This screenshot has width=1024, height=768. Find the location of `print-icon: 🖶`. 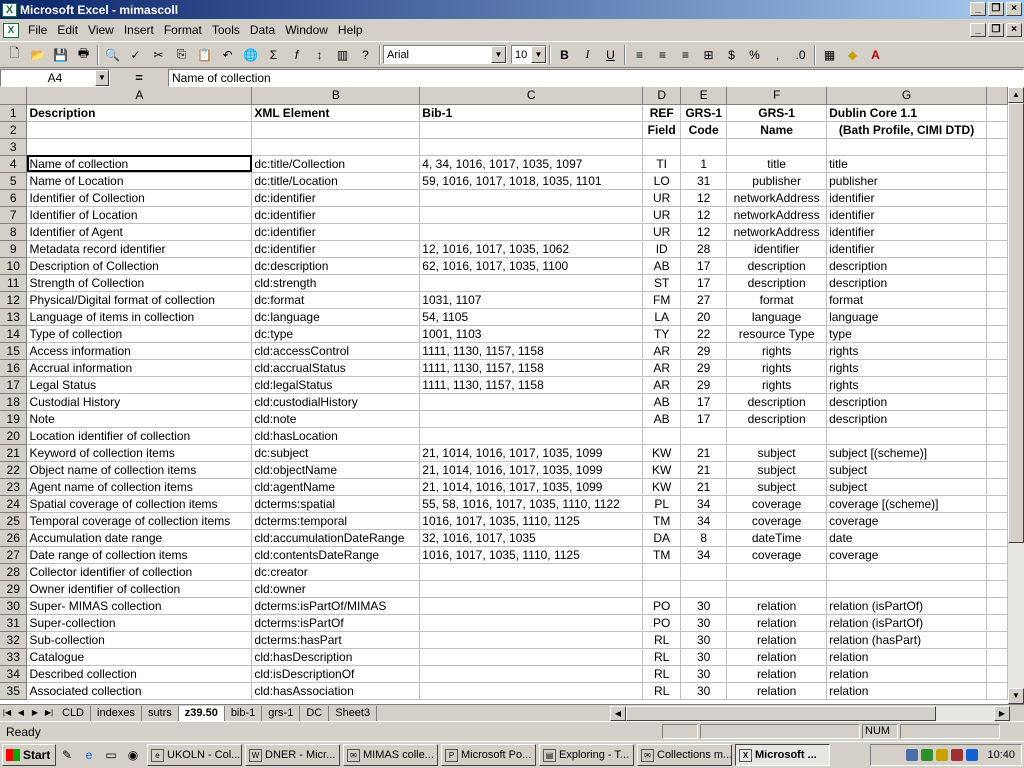

print-icon: 🖶 is located at coordinates (83, 55).